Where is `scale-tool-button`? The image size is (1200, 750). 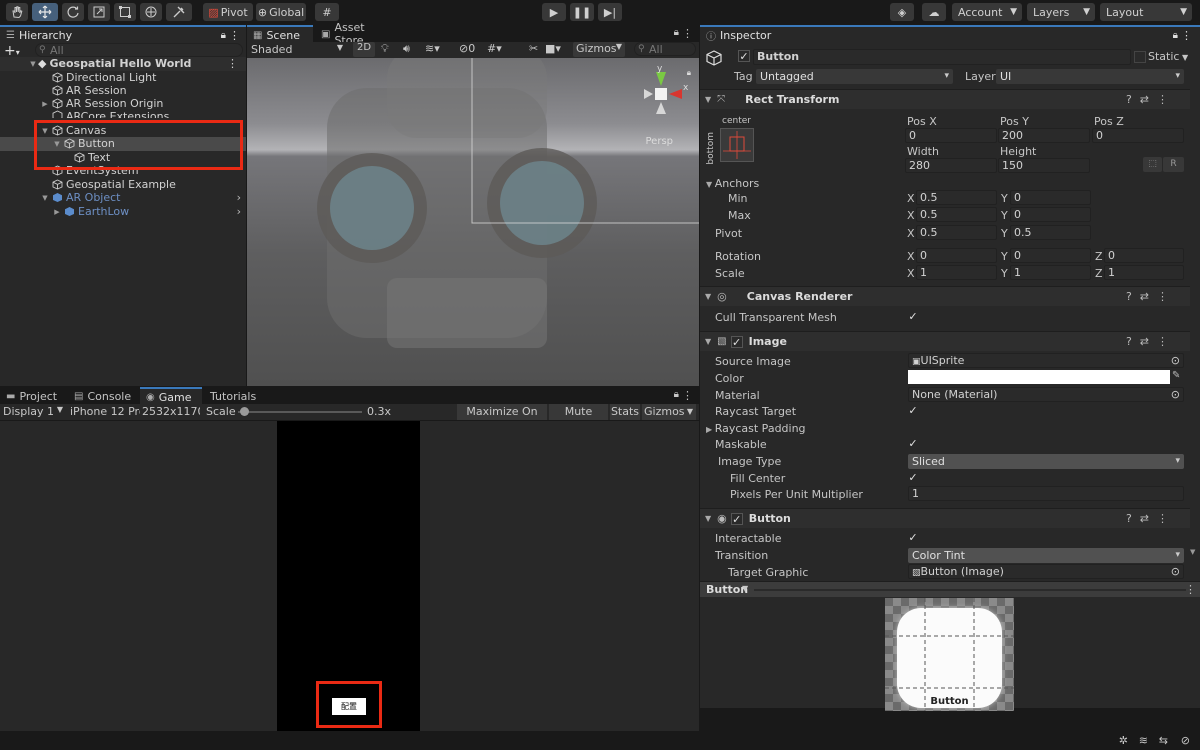 scale-tool-button is located at coordinates (99, 12).